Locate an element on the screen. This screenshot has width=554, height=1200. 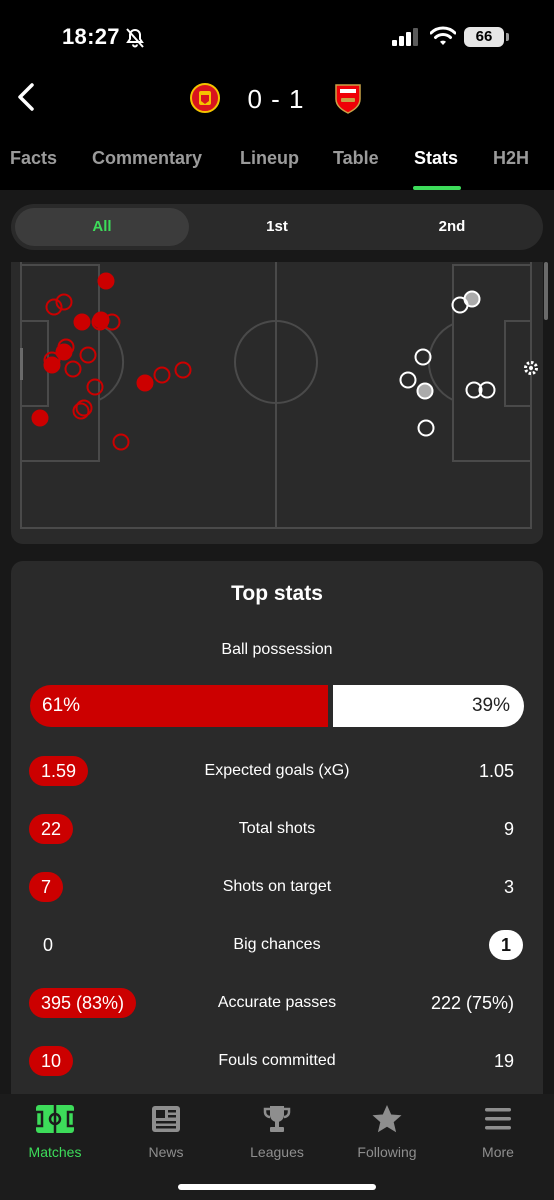
period-selector: All 1st 2nd is located at coordinates (277, 227).